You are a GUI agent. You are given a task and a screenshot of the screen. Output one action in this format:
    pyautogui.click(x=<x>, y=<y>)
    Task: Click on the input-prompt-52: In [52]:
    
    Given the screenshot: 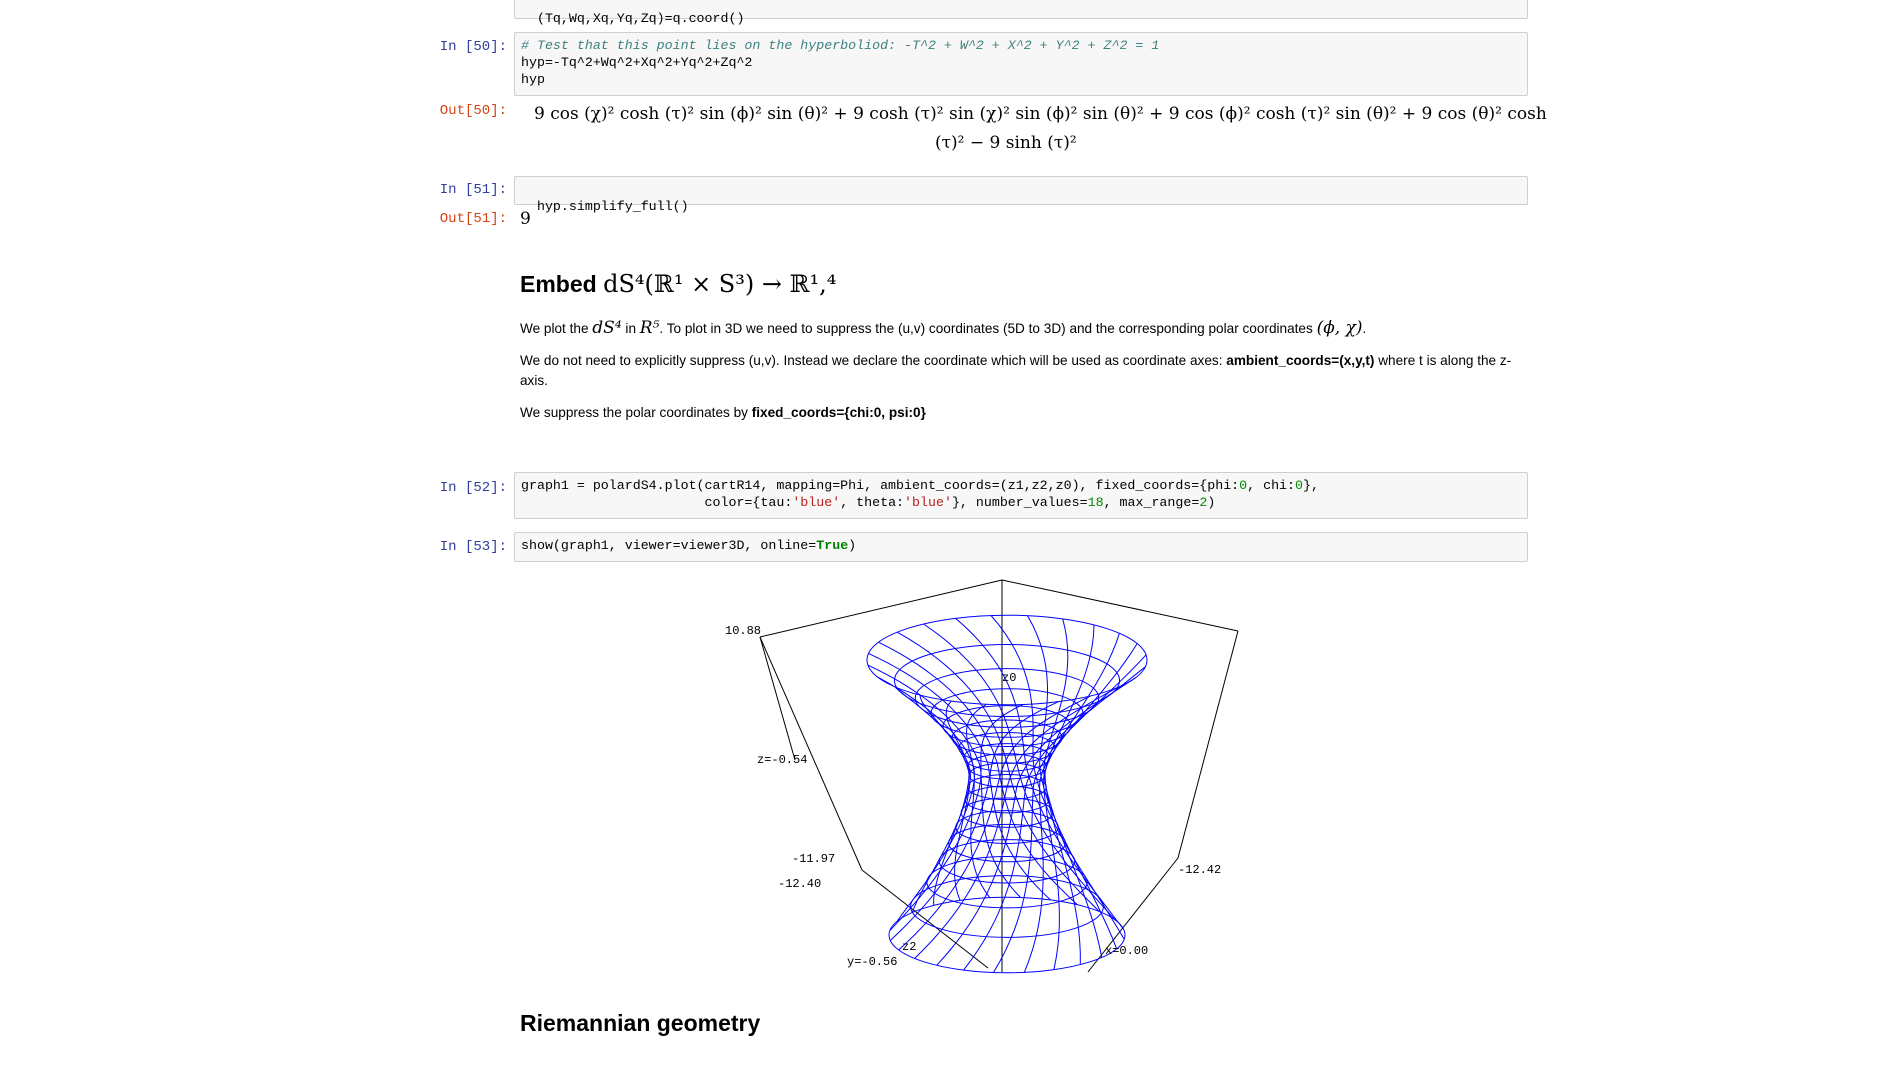 What is the action you would take?
    pyautogui.click(x=473, y=488)
    